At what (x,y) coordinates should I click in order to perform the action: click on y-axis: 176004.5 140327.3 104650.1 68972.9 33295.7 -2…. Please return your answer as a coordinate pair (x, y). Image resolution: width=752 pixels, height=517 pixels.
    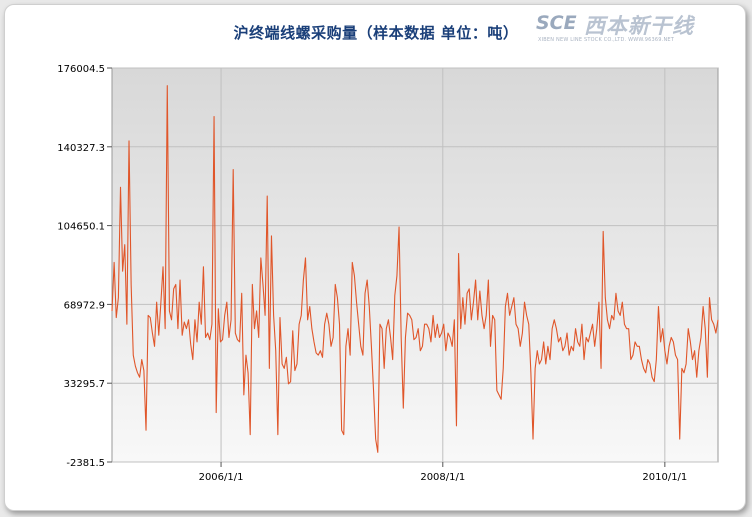
    Looking at the image, I should click on (84, 266).